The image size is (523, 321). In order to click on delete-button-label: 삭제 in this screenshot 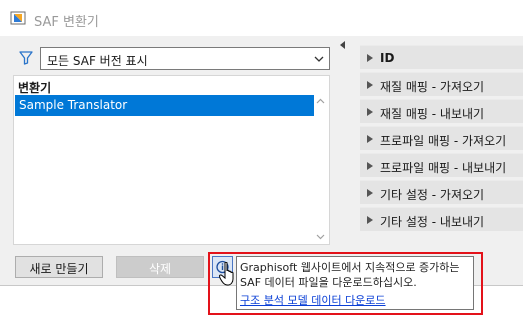, I will do `click(160, 269)`.